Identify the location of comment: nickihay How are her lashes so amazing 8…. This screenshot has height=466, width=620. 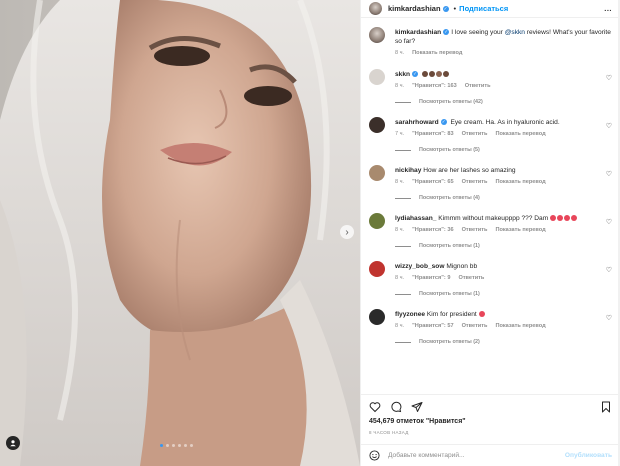
(490, 176).